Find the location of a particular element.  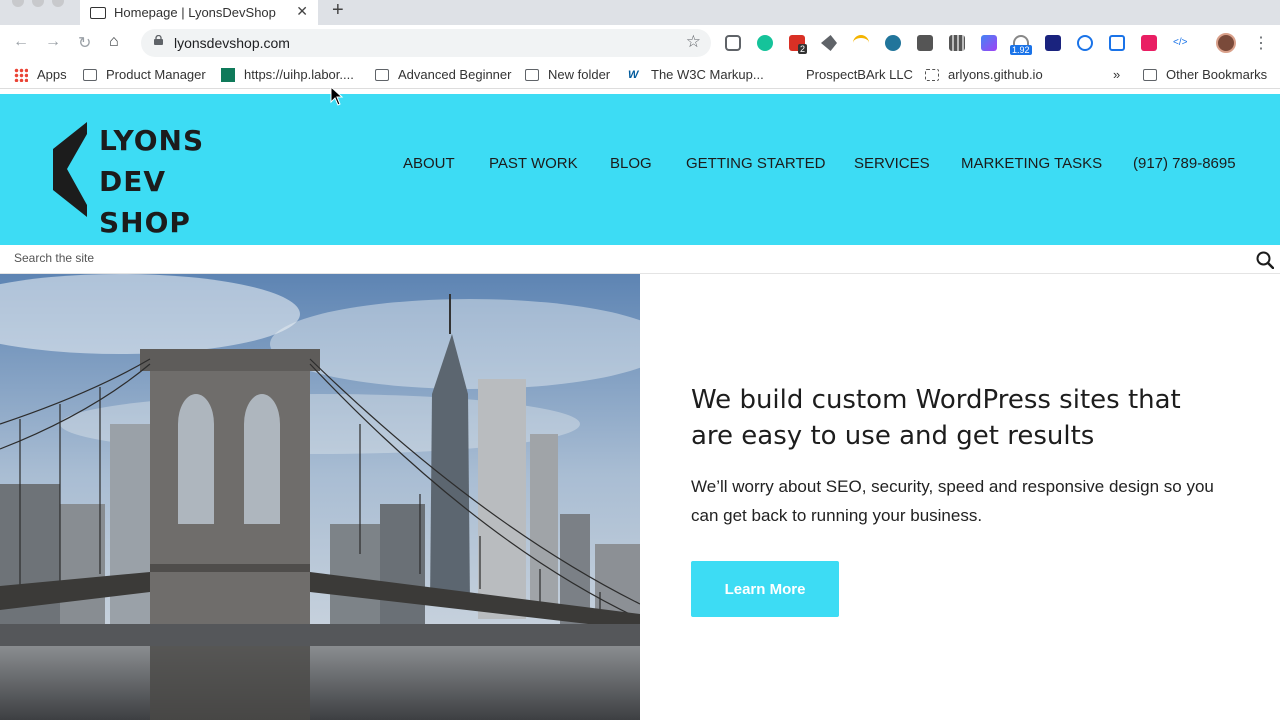

bookmark-label: Advanced Beginner is located at coordinates (455, 74).